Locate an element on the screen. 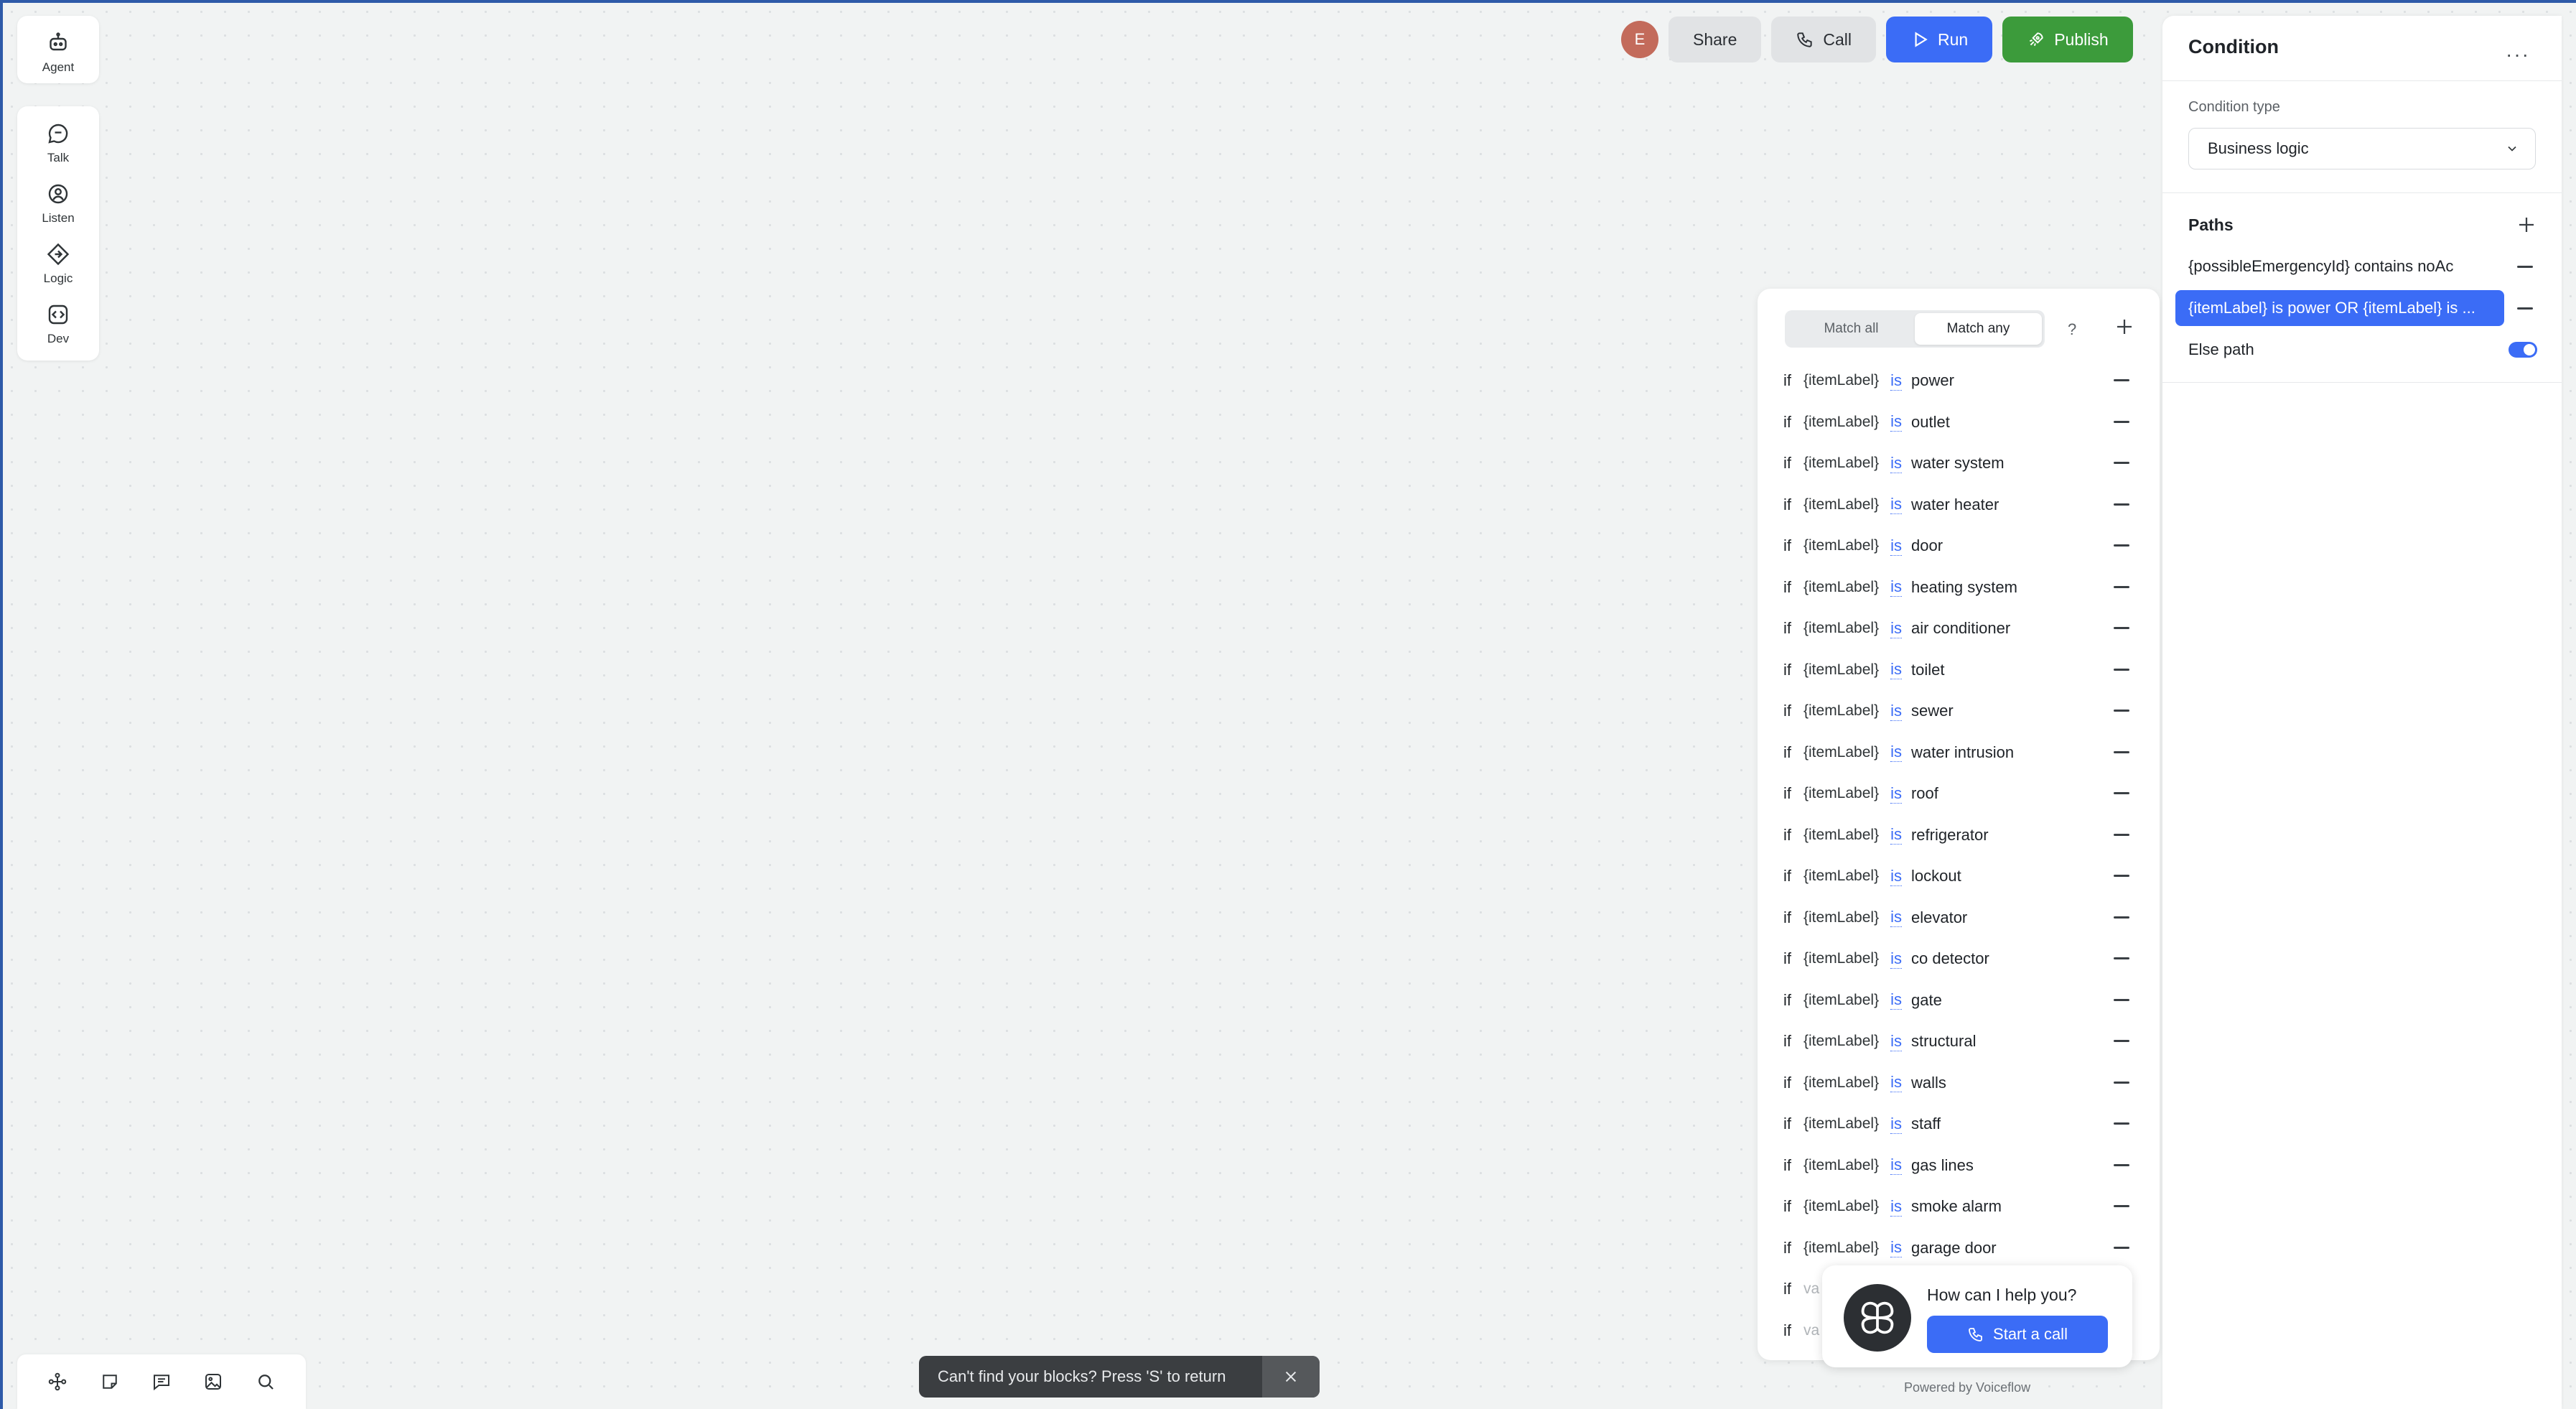 This screenshot has height=1409, width=2576. condition-rule-row: if {itemLabel} is gas lines is located at coordinates (1959, 1165).